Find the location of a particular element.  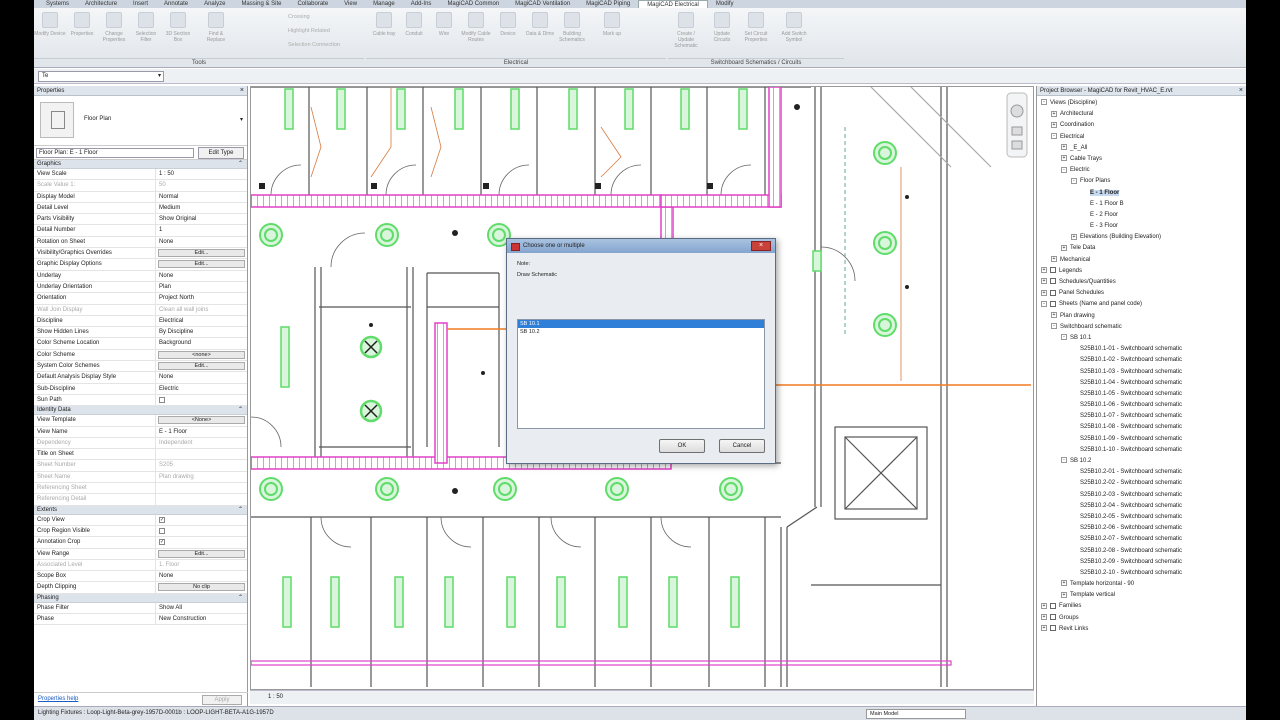

ribbon-button: Wire is located at coordinates (444, 35).